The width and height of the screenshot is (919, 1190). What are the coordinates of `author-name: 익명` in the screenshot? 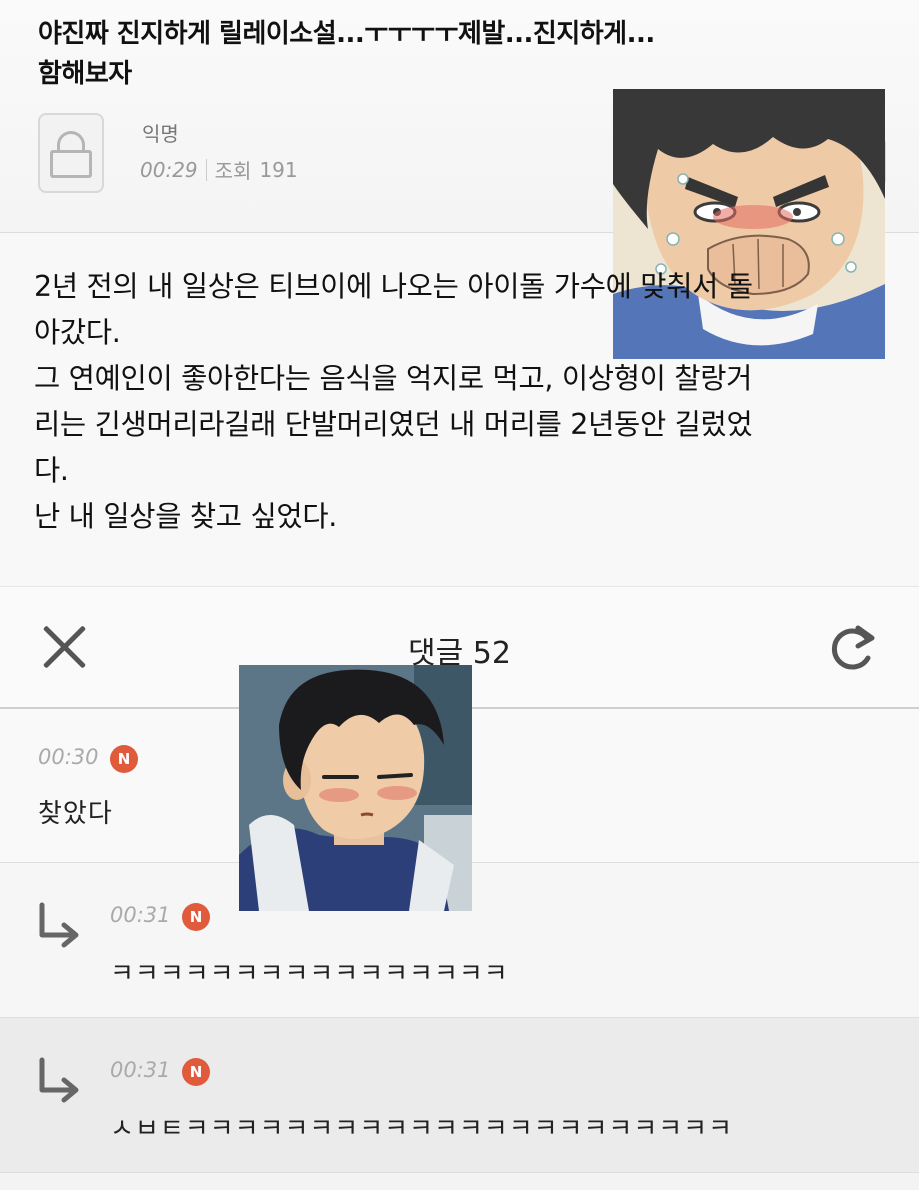 It's located at (160, 134).